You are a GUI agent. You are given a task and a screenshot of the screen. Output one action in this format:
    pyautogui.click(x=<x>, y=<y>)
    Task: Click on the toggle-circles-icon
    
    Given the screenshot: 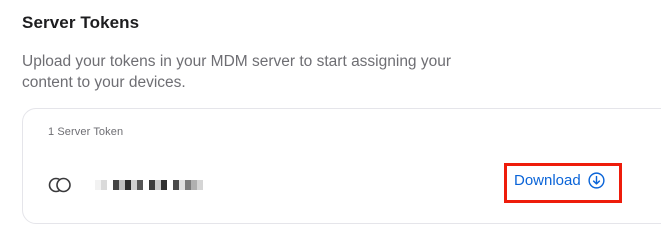 What is the action you would take?
    pyautogui.click(x=59, y=185)
    